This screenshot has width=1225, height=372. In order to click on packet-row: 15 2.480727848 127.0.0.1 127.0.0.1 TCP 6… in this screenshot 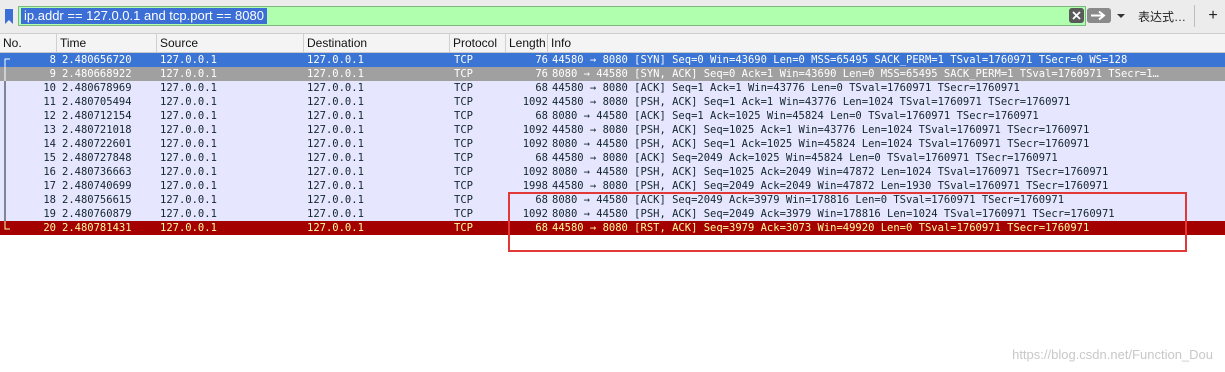, I will do `click(612, 158)`.